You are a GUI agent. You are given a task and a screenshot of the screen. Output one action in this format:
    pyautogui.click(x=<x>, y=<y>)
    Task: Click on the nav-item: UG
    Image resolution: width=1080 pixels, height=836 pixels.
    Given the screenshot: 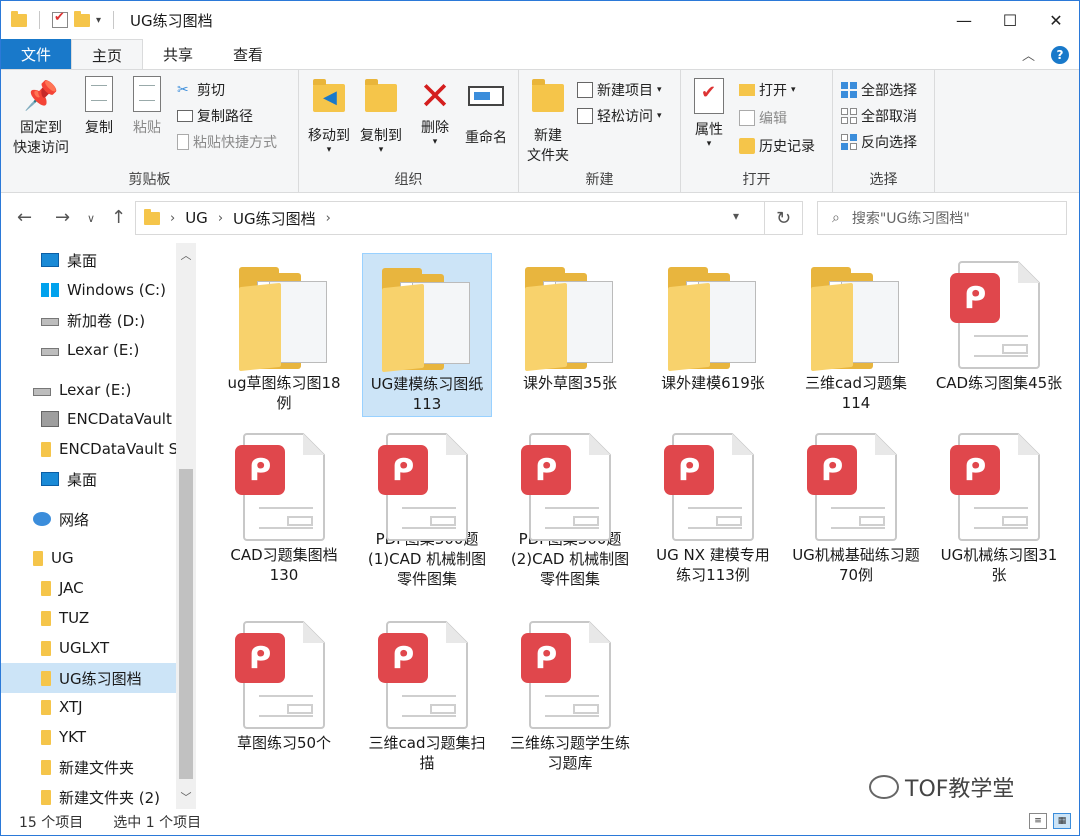 What is the action you would take?
    pyautogui.click(x=88, y=558)
    